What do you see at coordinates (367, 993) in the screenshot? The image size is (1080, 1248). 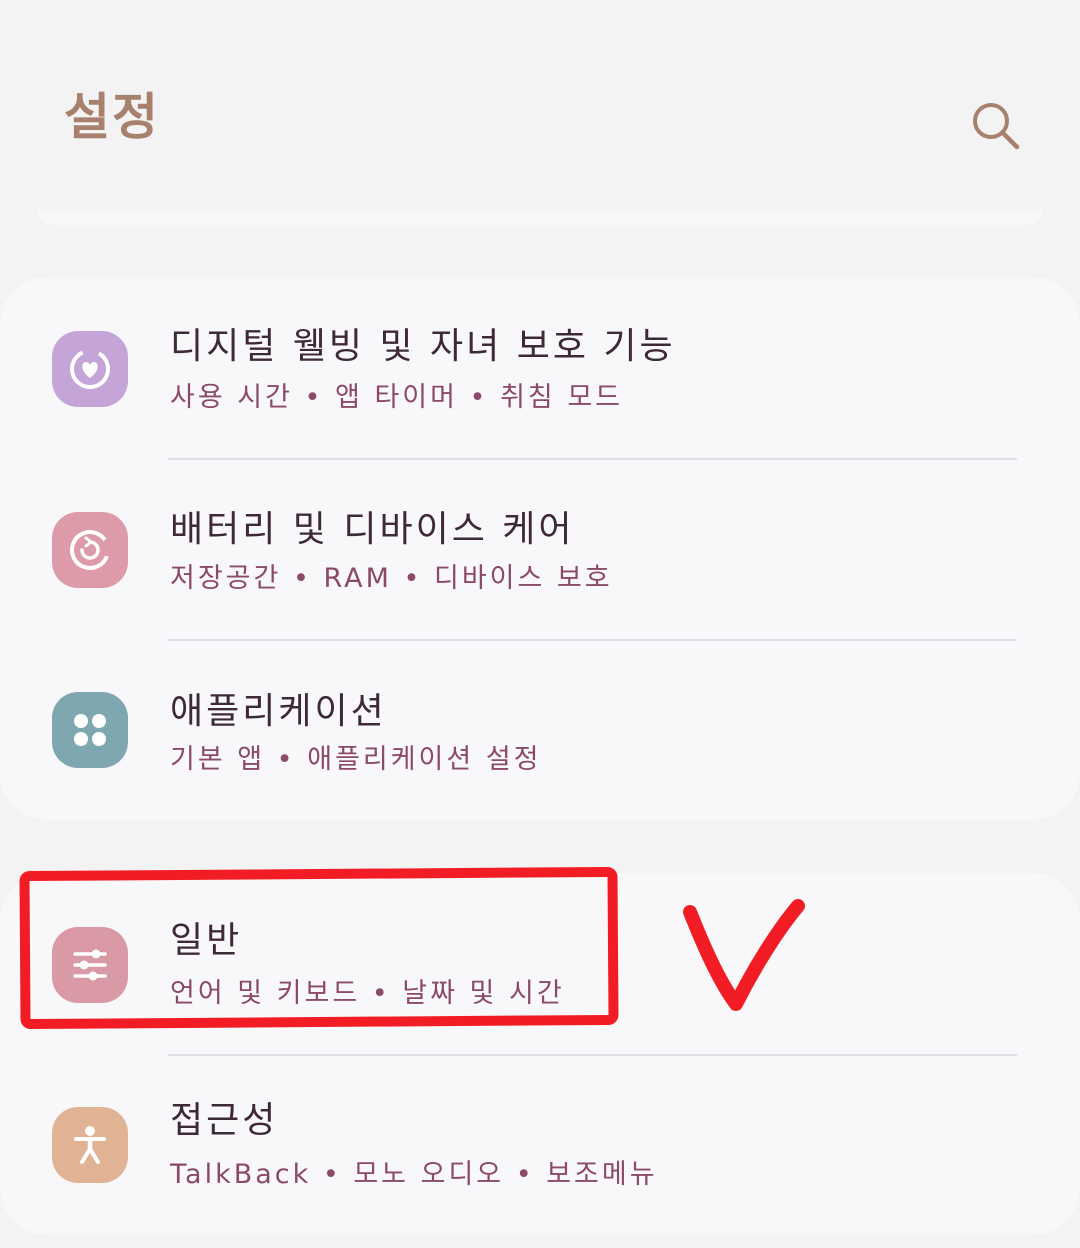 I see `settings-item-subtitle: 언어 및 키보드 • 날짜 및 시간` at bounding box center [367, 993].